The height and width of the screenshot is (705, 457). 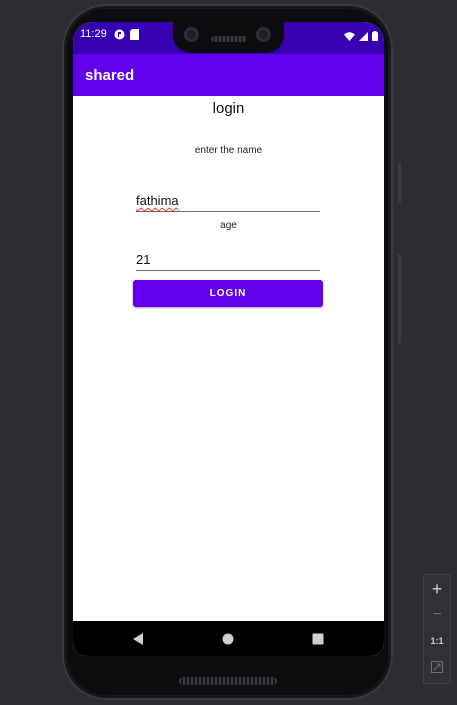 What do you see at coordinates (399, 183) in the screenshot?
I see `power-button` at bounding box center [399, 183].